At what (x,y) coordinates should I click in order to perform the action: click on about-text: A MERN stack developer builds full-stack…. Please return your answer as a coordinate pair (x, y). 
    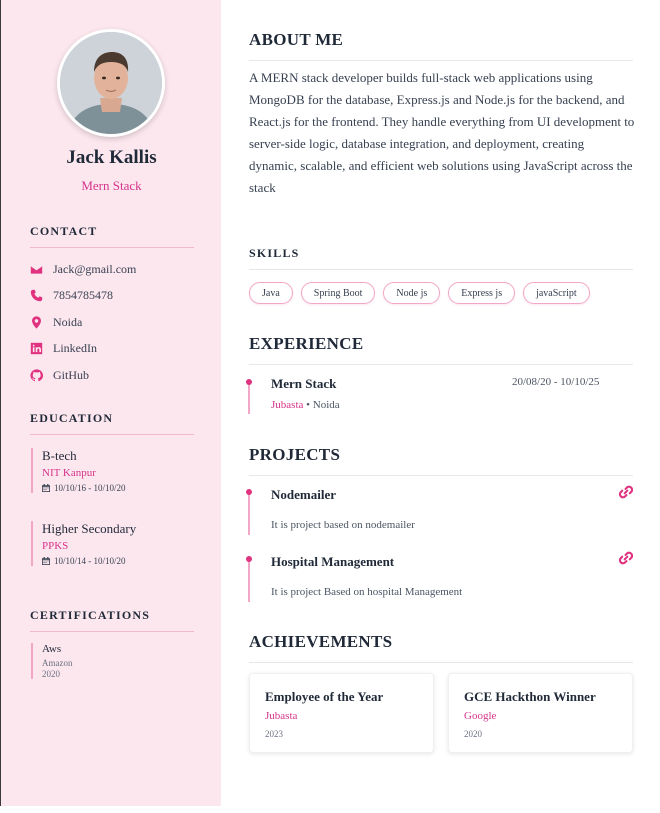
    Looking at the image, I should click on (442, 132).